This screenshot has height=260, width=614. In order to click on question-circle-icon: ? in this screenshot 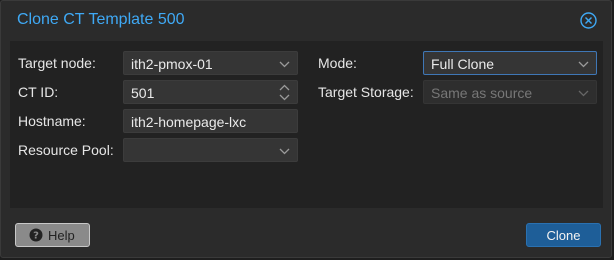, I will do `click(36, 236)`.